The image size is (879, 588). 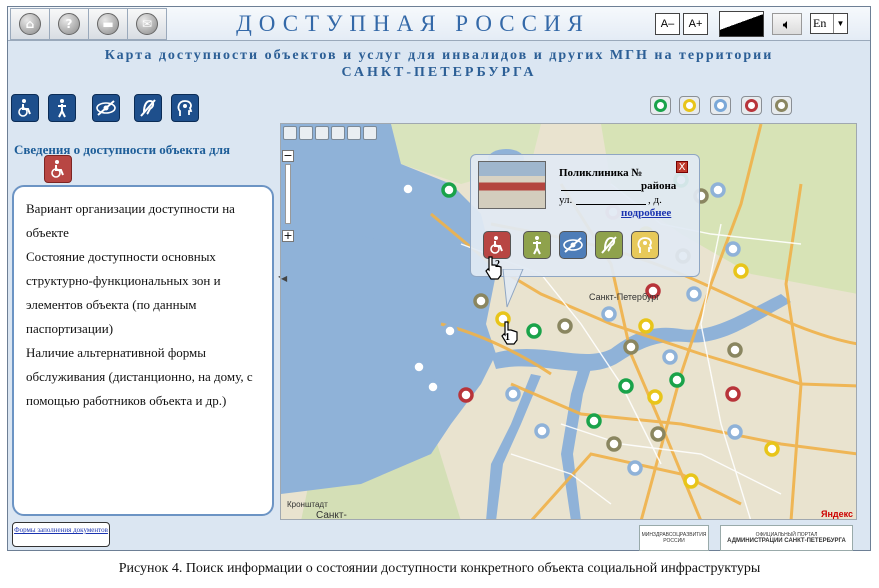 What do you see at coordinates (659, 186) in the screenshot?
I see `popup-district: района` at bounding box center [659, 186].